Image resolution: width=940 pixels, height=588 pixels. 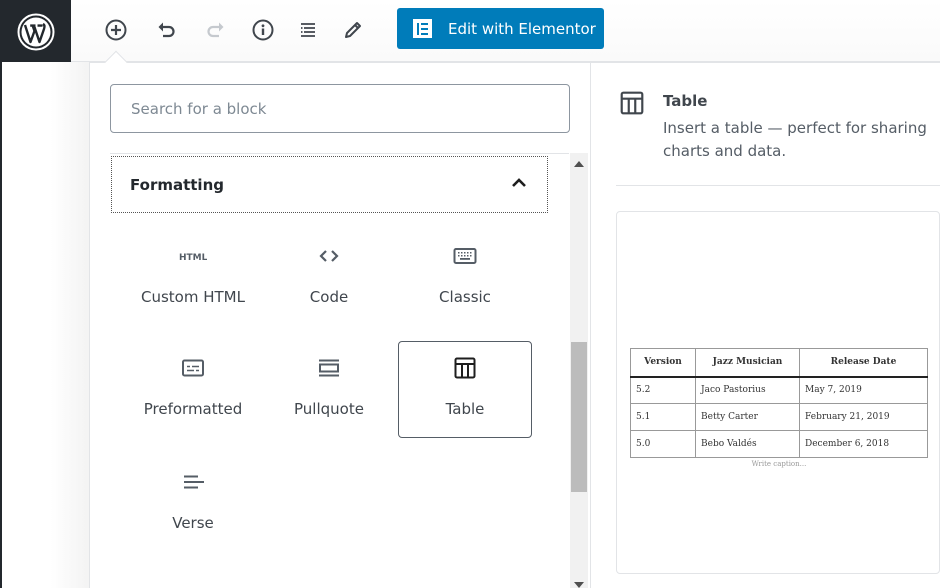 What do you see at coordinates (329, 409) in the screenshot?
I see `block-label: Pullquote` at bounding box center [329, 409].